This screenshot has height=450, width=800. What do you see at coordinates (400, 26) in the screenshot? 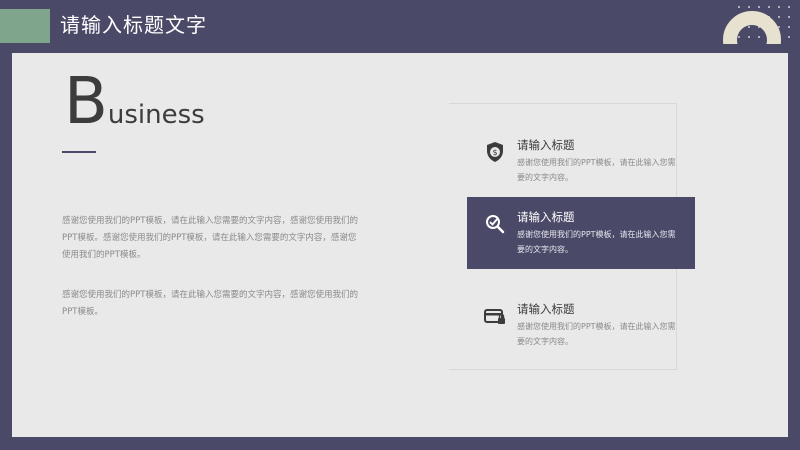
I see `header-bar: 请输入标题文字` at bounding box center [400, 26].